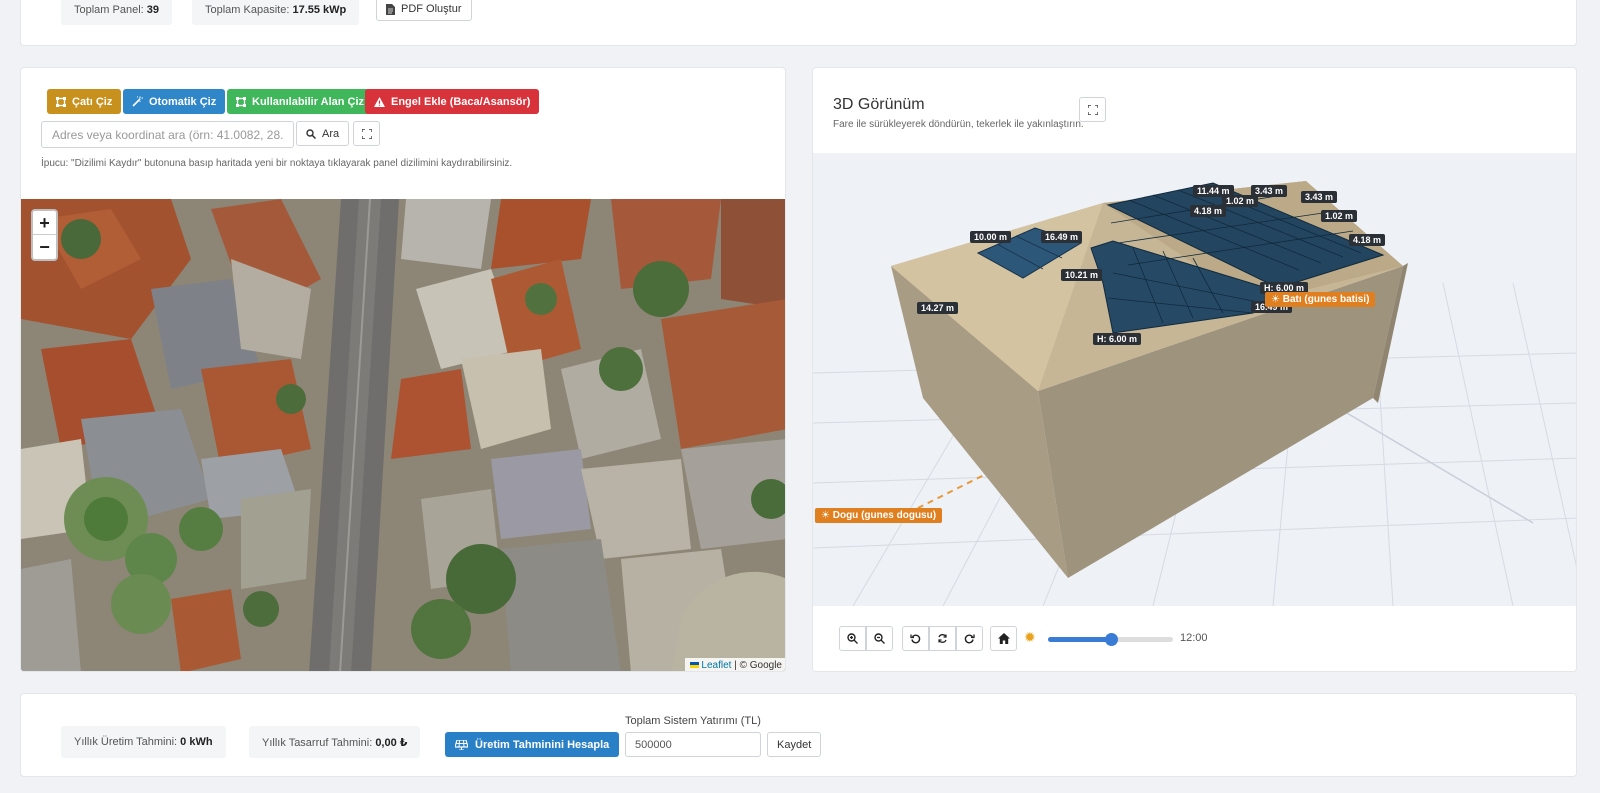 The image size is (1600, 793). Describe the element at coordinates (1079, 639) in the screenshot. I see `sun-time-slider-fill` at that location.